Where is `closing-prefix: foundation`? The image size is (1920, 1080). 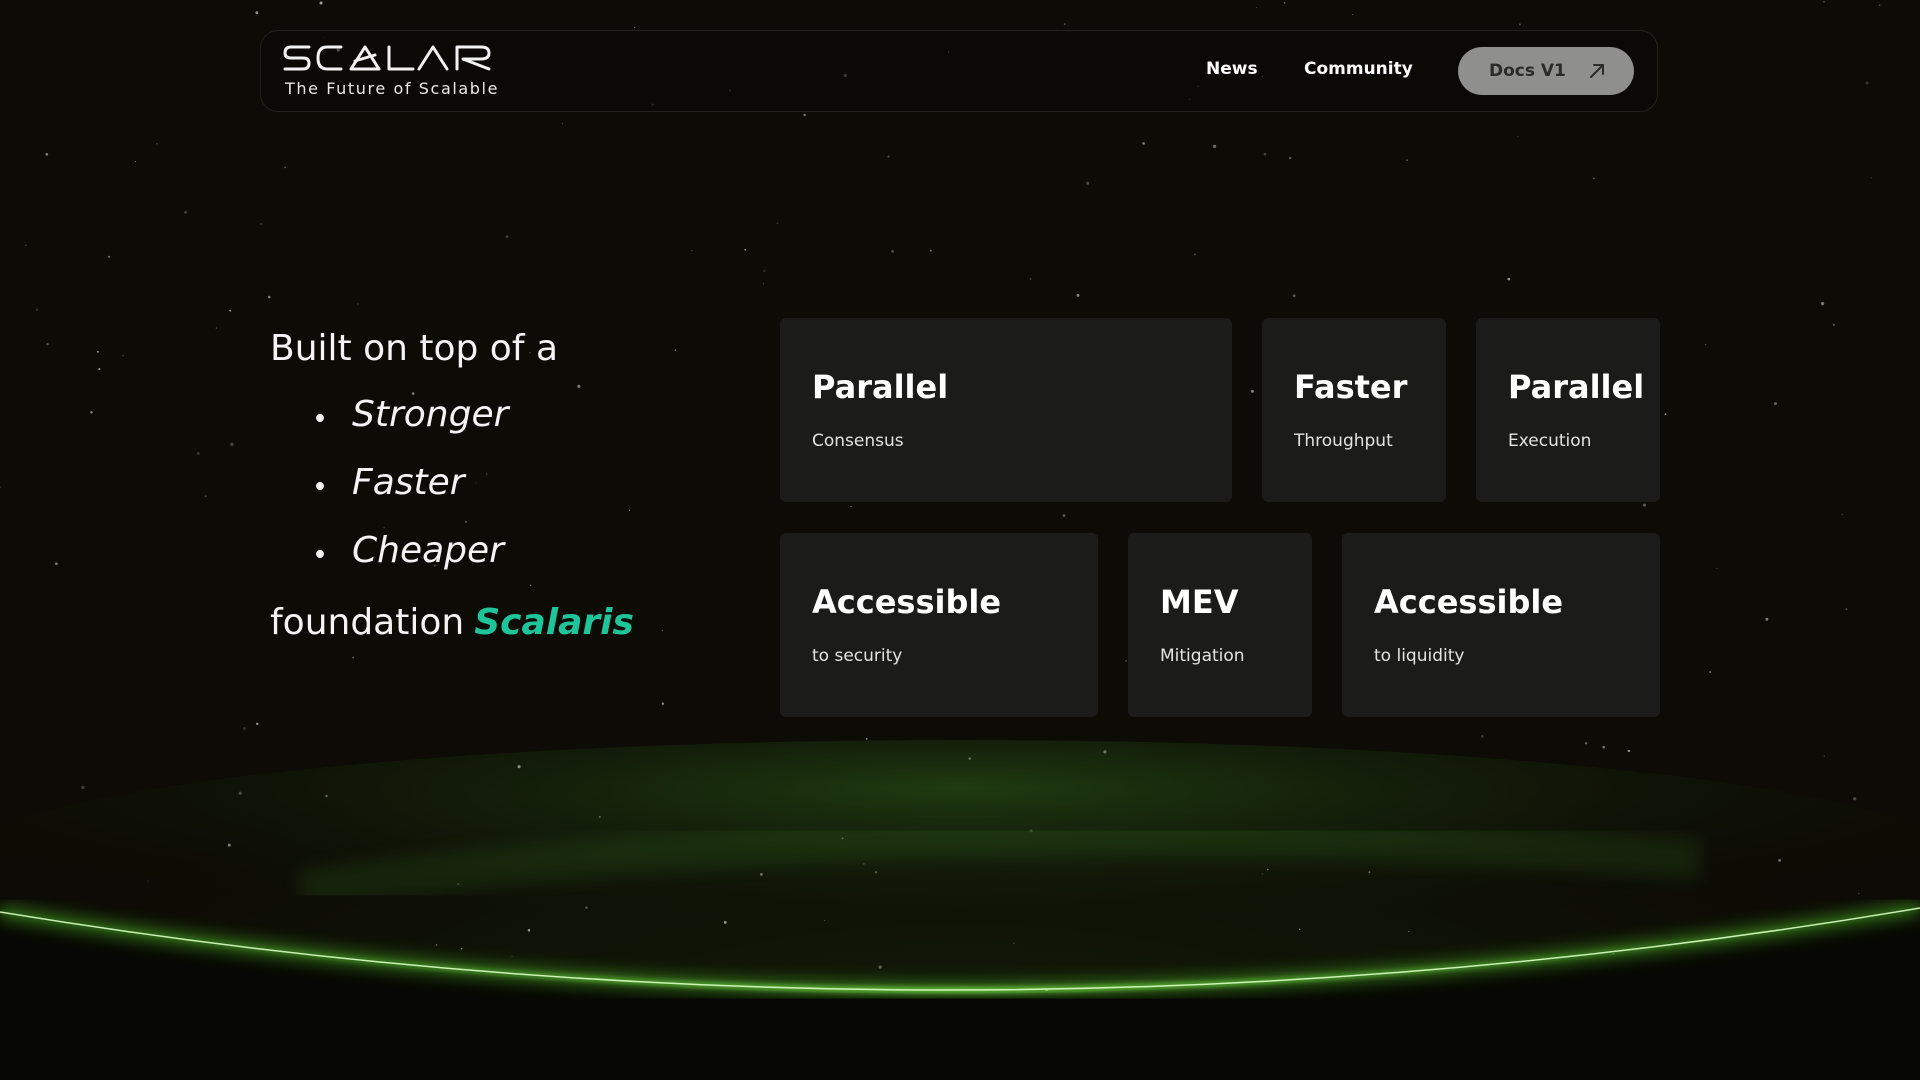
closing-prefix: foundation is located at coordinates (367, 622).